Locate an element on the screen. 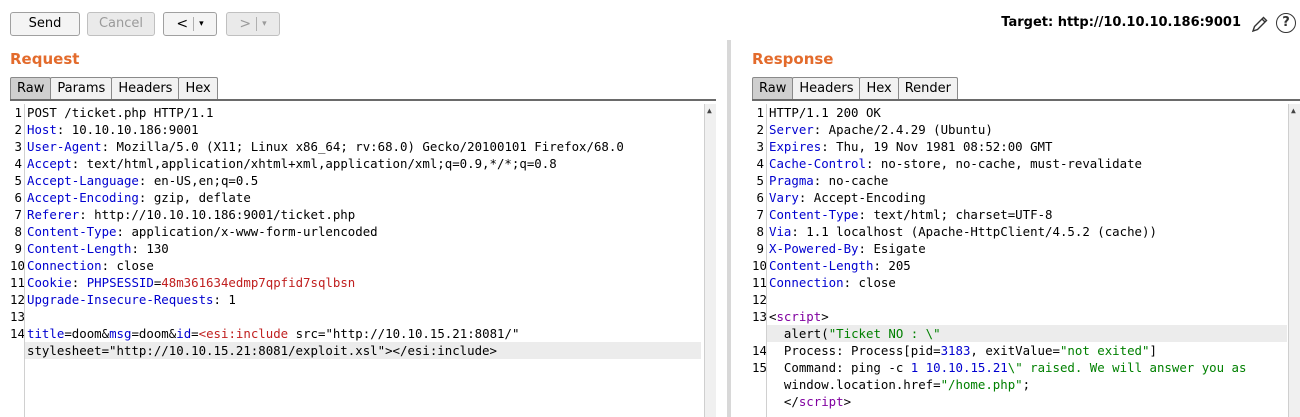 Image resolution: width=1300 pixels, height=417 pixels. ip-number: 10.10.15.21 is located at coordinates (966, 367).